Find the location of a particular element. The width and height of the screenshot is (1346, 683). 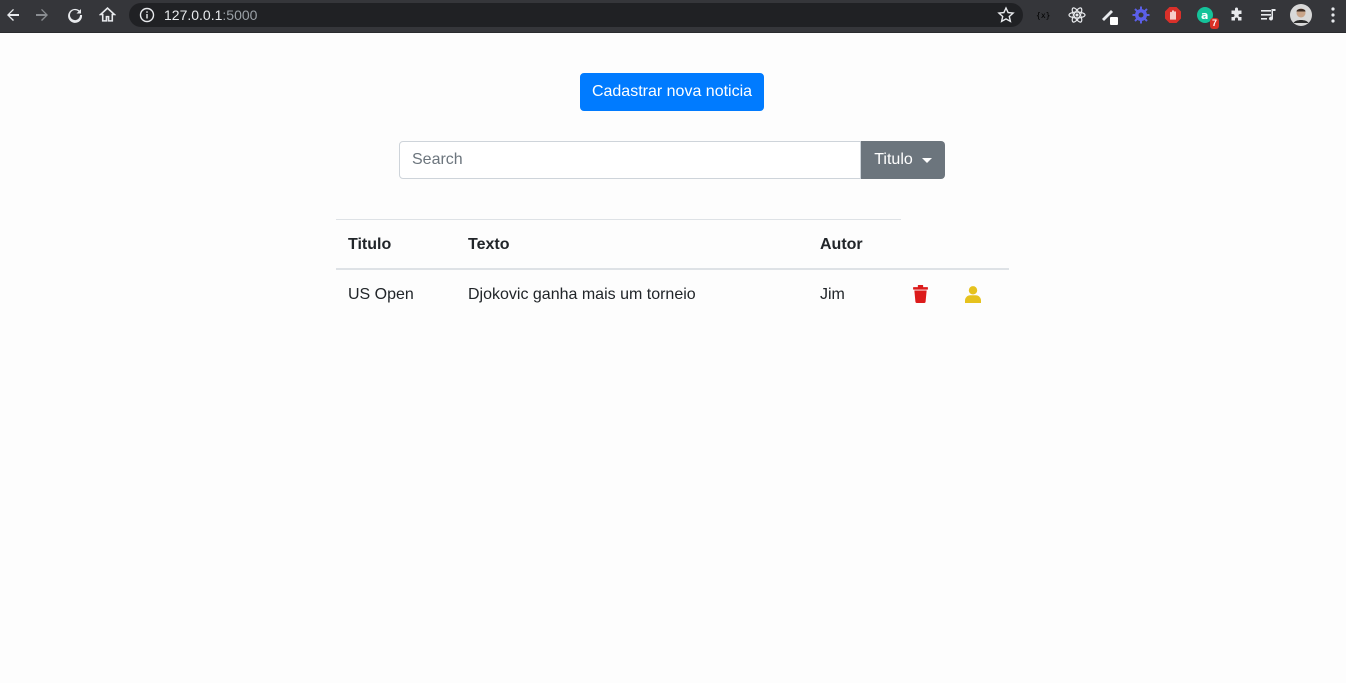

filter-dropdown-button: Titulo is located at coordinates (903, 160).